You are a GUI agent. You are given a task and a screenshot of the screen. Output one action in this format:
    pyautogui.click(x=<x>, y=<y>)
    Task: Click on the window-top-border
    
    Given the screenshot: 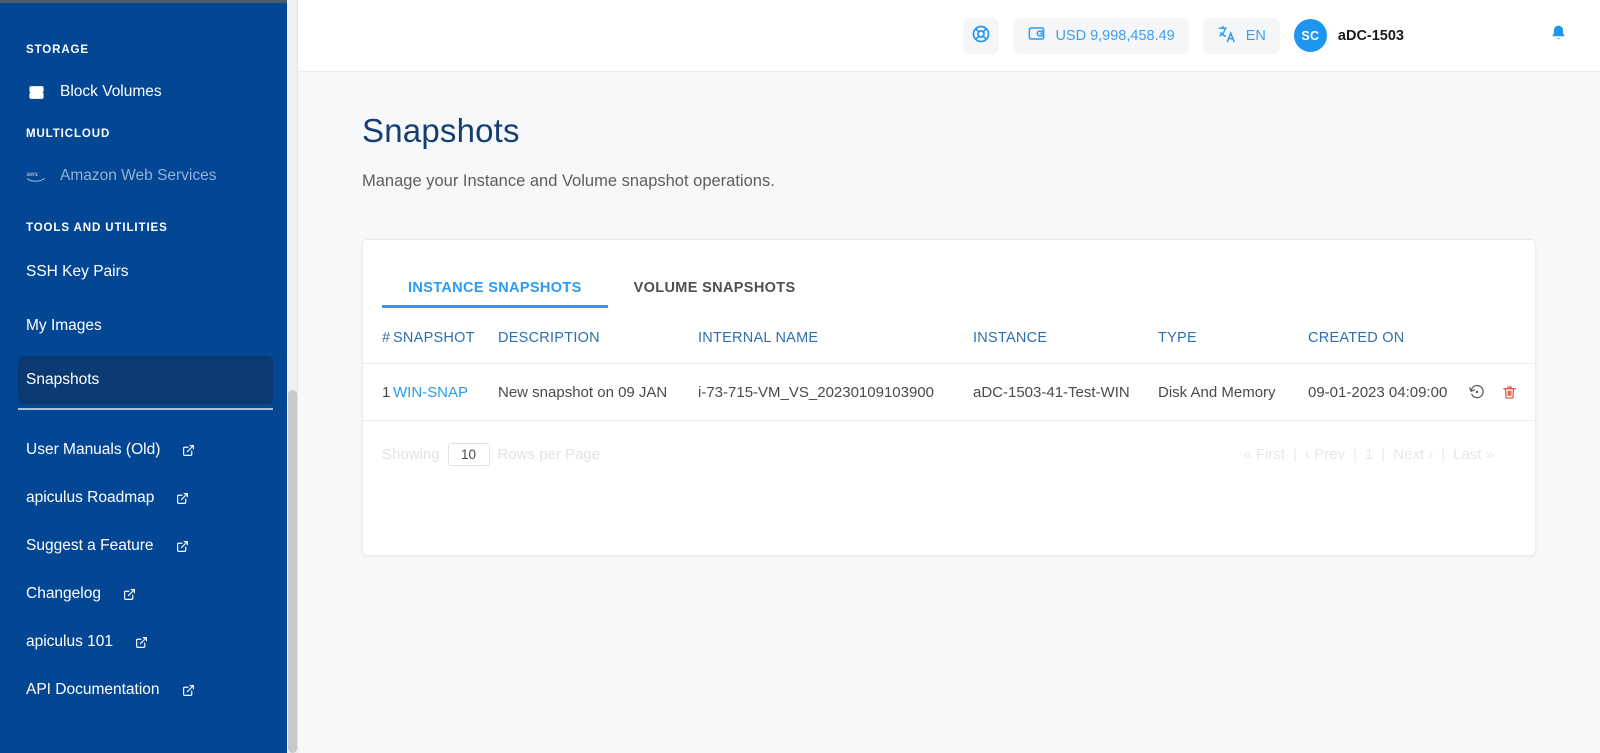 What is the action you would take?
    pyautogui.click(x=143, y=1)
    